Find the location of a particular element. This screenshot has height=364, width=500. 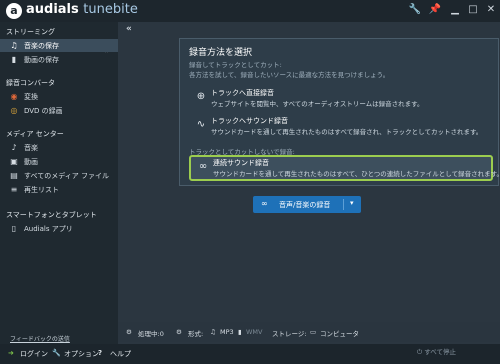

login-icon: ➜ is located at coordinates (11, 353).